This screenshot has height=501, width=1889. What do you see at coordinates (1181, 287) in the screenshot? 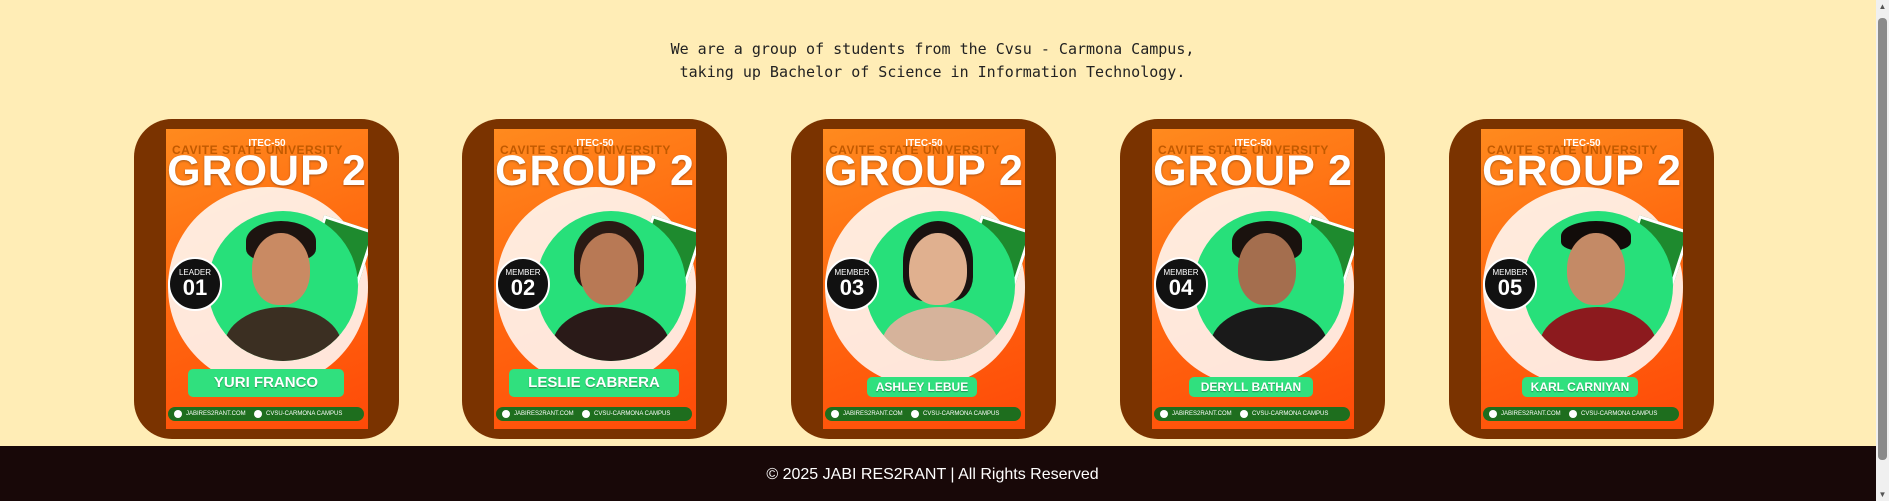
I see `member-number: 04` at bounding box center [1181, 287].